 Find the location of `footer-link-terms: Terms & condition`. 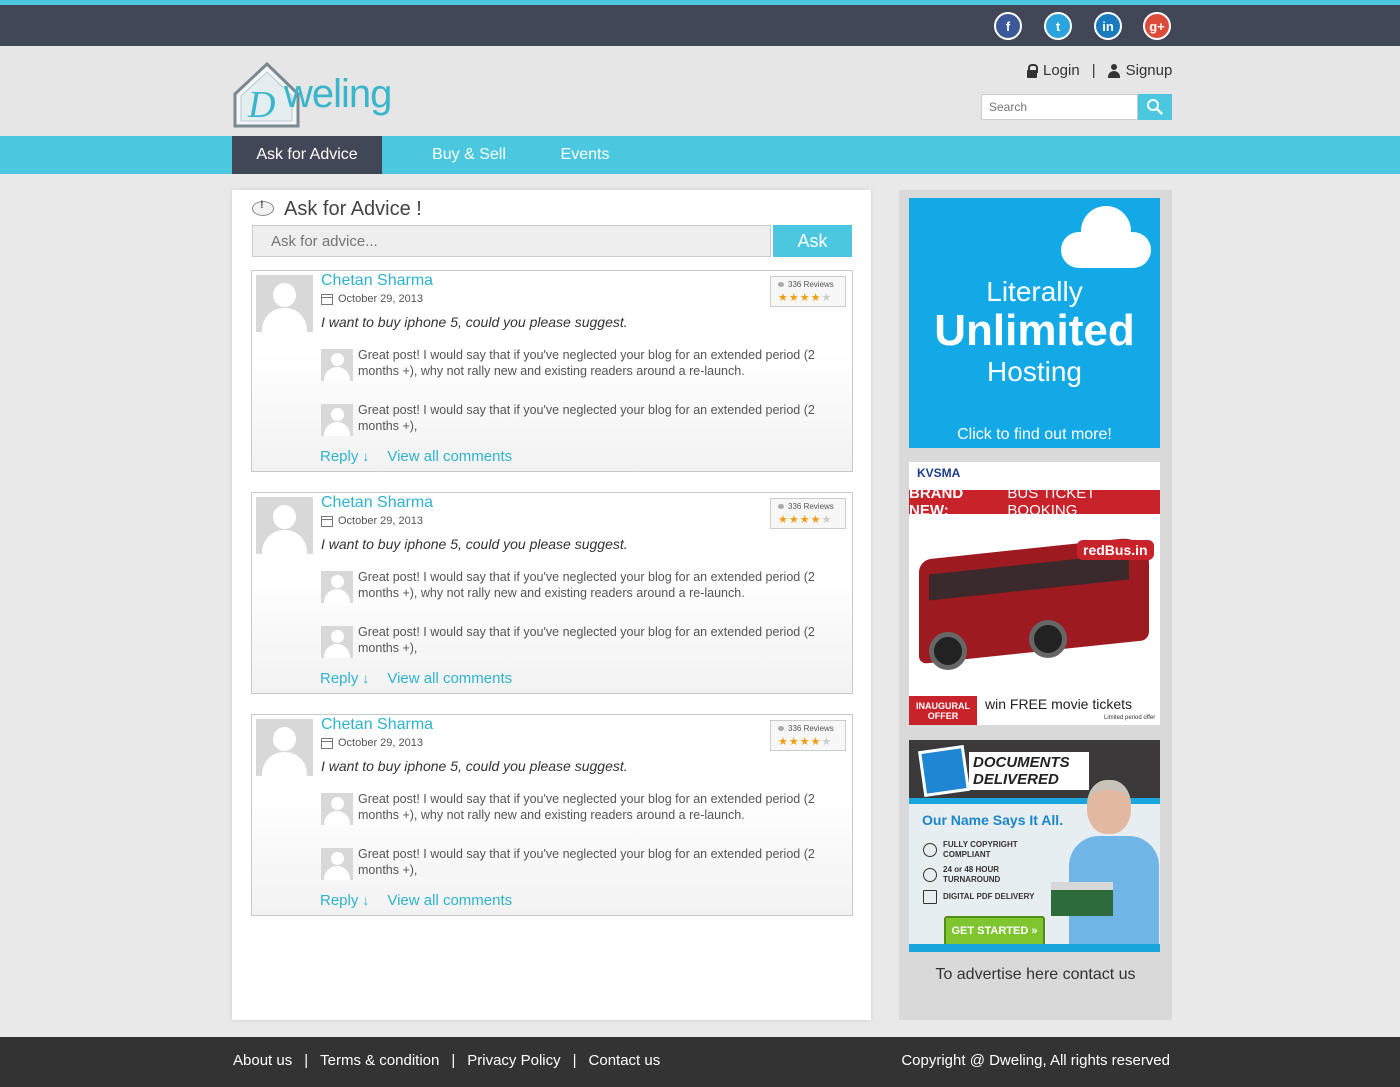

footer-link-terms: Terms & condition is located at coordinates (379, 1060).